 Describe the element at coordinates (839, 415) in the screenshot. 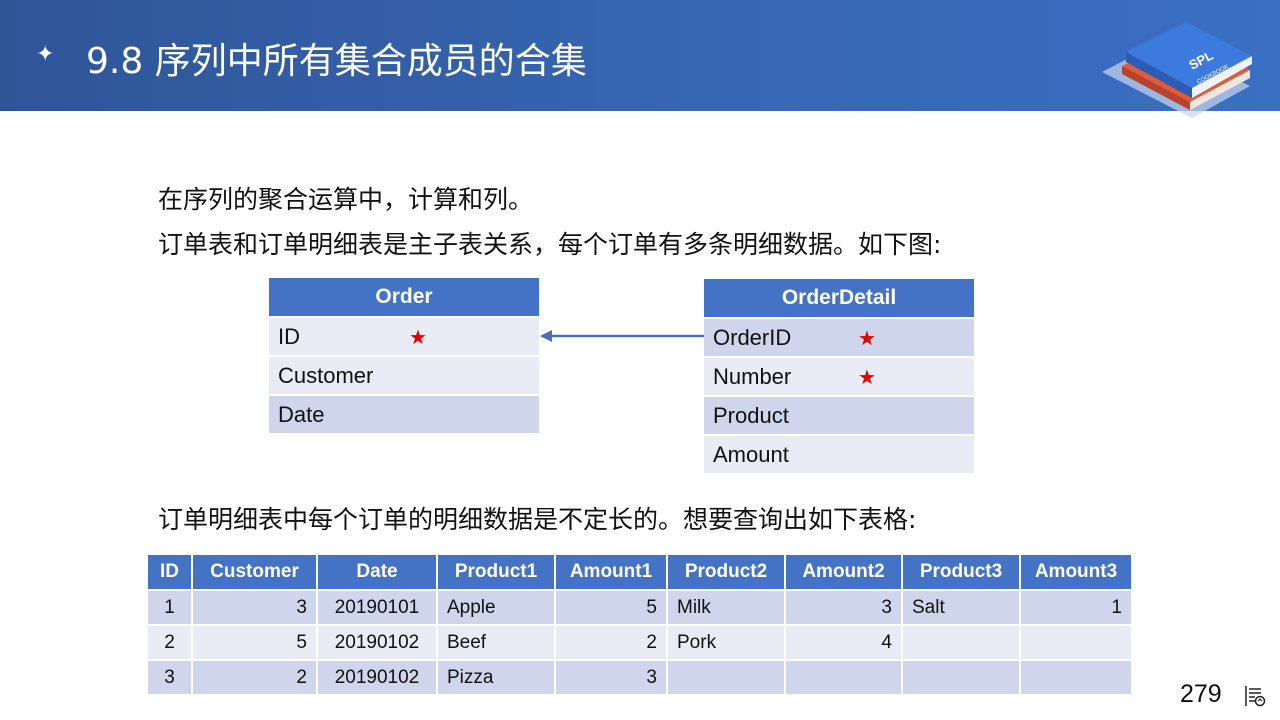

I see `detail-field-product: Product` at that location.